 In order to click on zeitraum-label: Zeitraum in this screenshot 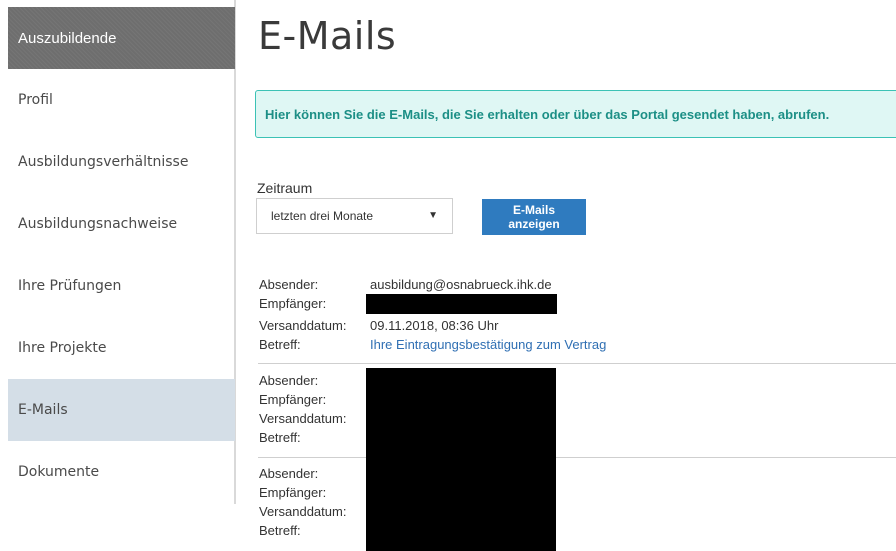, I will do `click(285, 188)`.